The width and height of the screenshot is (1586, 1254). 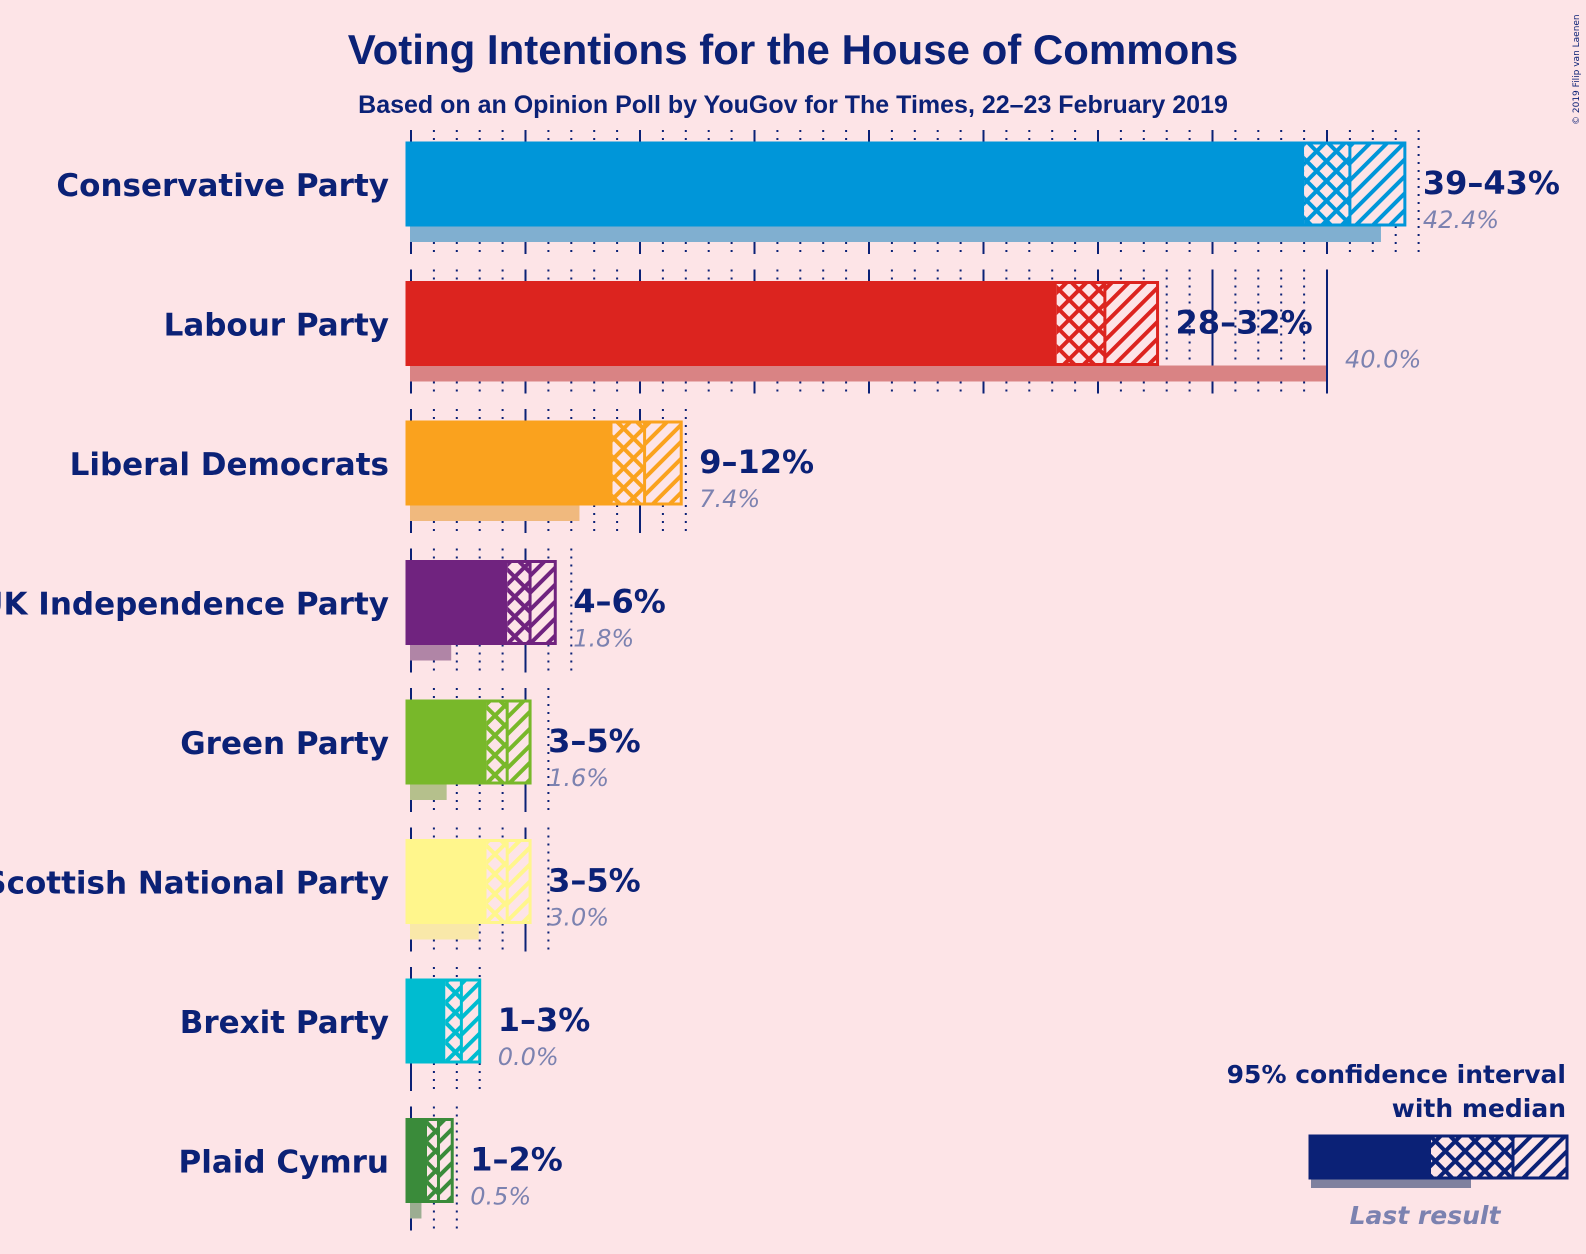 What do you see at coordinates (284, 1023) in the screenshot?
I see `category-label: Brexit Party` at bounding box center [284, 1023].